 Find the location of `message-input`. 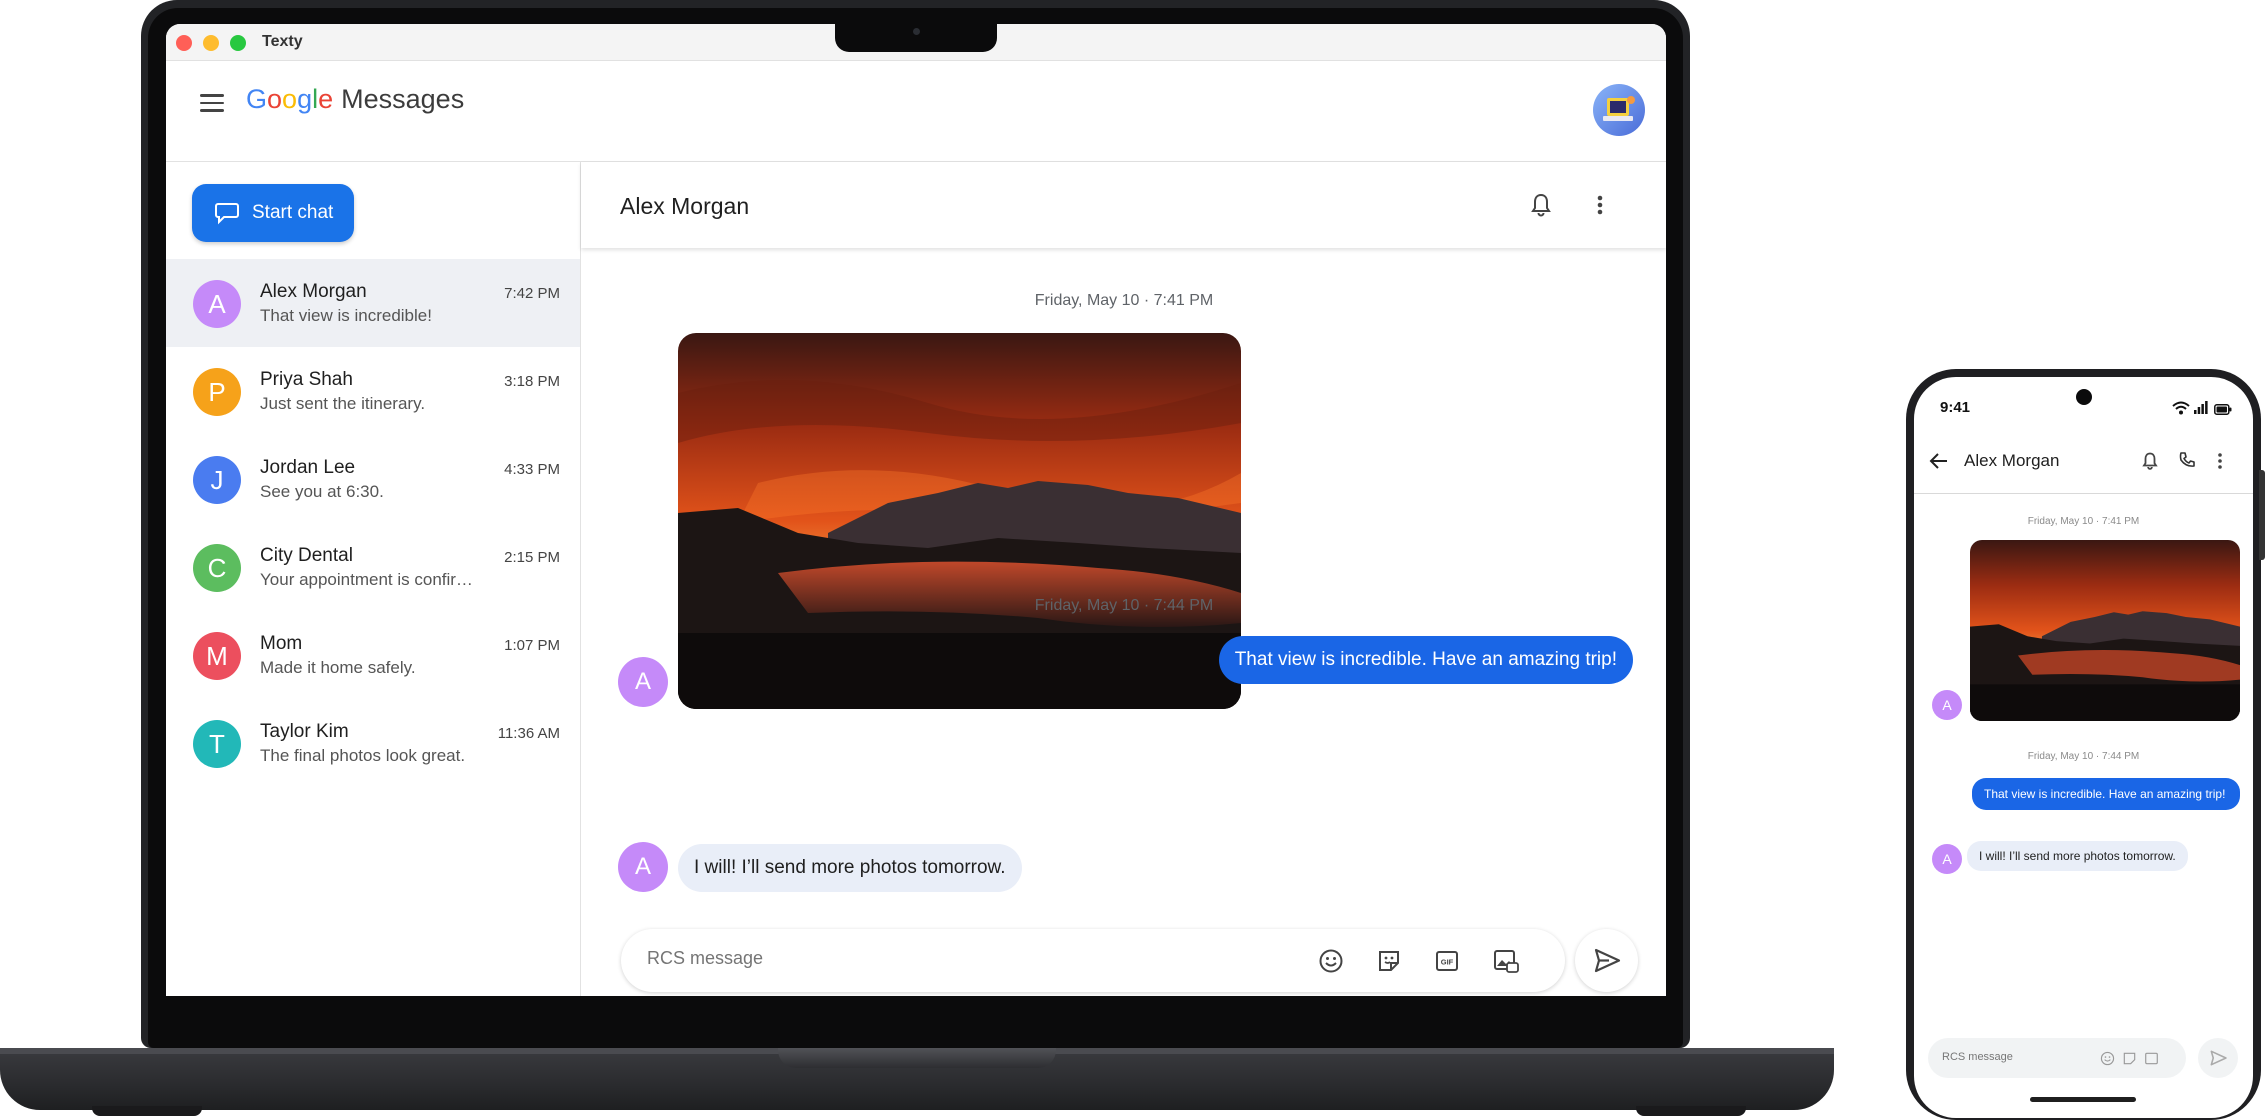

message-input is located at coordinates (917, 958).